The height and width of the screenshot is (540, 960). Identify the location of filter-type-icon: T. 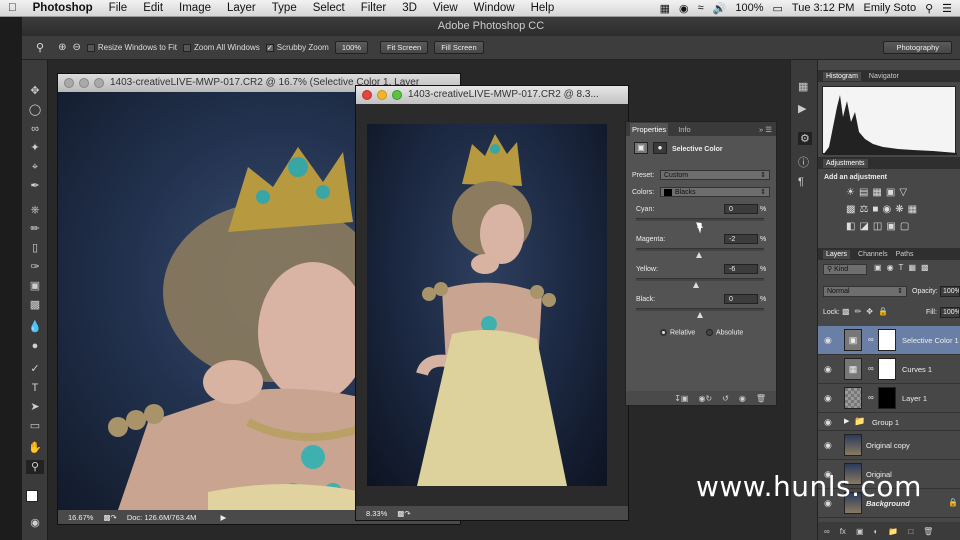
(904, 267).